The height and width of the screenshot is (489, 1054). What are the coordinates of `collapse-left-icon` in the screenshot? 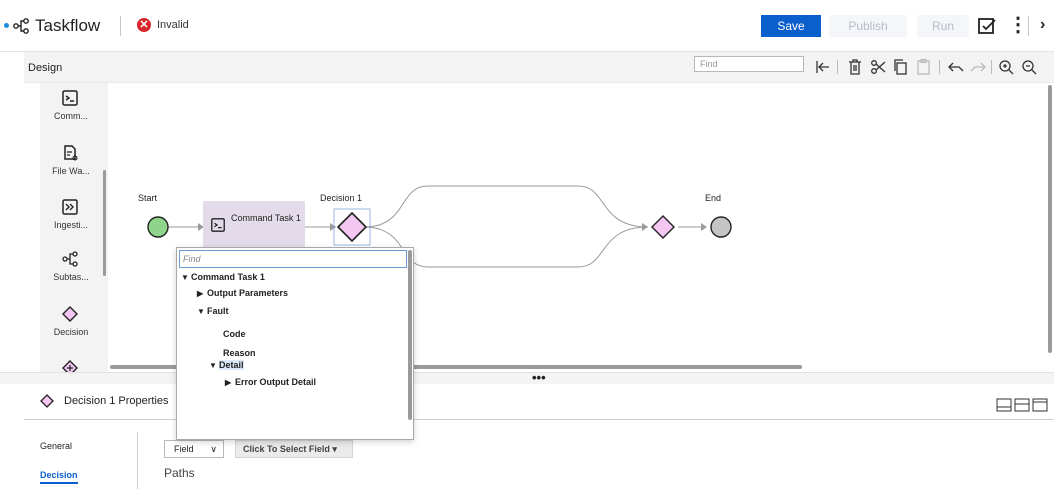 It's located at (823, 67).